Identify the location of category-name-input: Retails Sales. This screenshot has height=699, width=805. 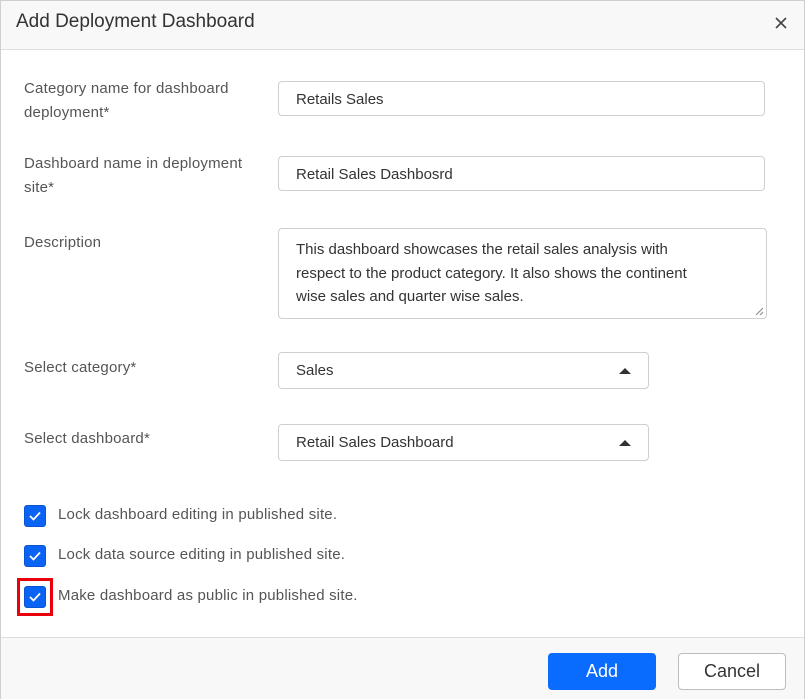
(521, 98).